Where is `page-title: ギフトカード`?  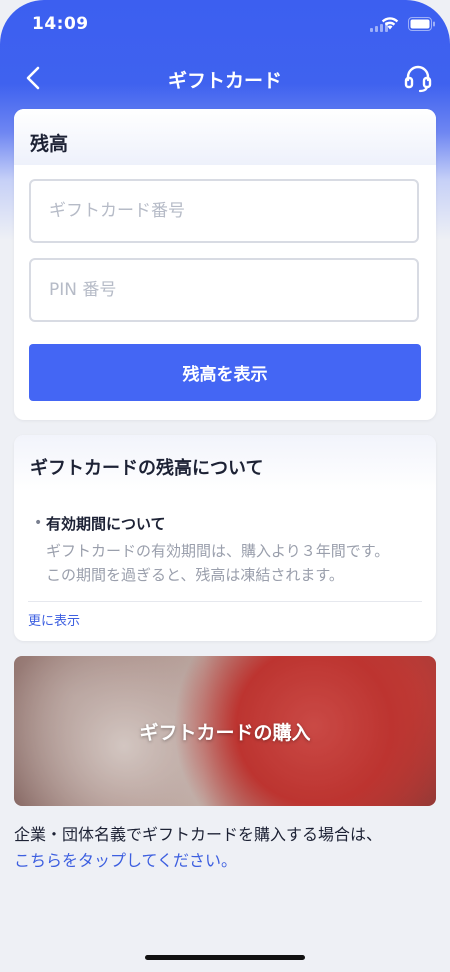 page-title: ギフトカード is located at coordinates (224, 81).